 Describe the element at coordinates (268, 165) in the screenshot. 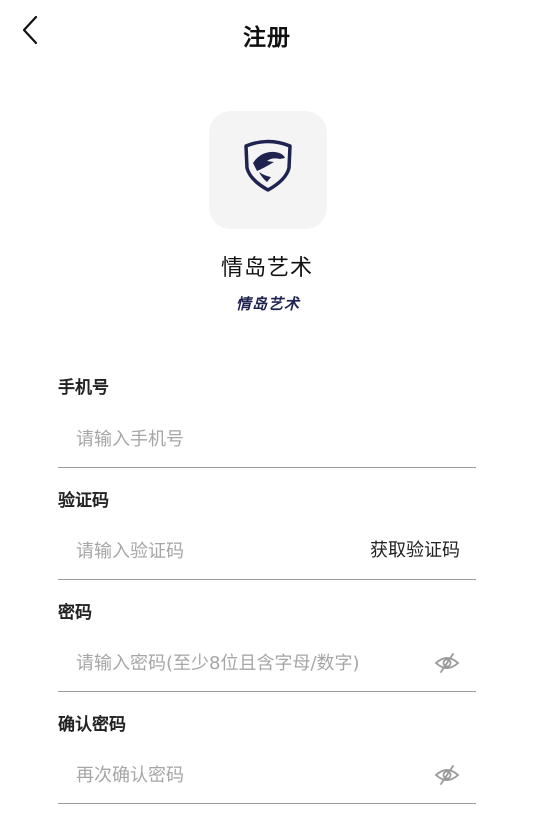

I see `shield-shark-icon` at that location.